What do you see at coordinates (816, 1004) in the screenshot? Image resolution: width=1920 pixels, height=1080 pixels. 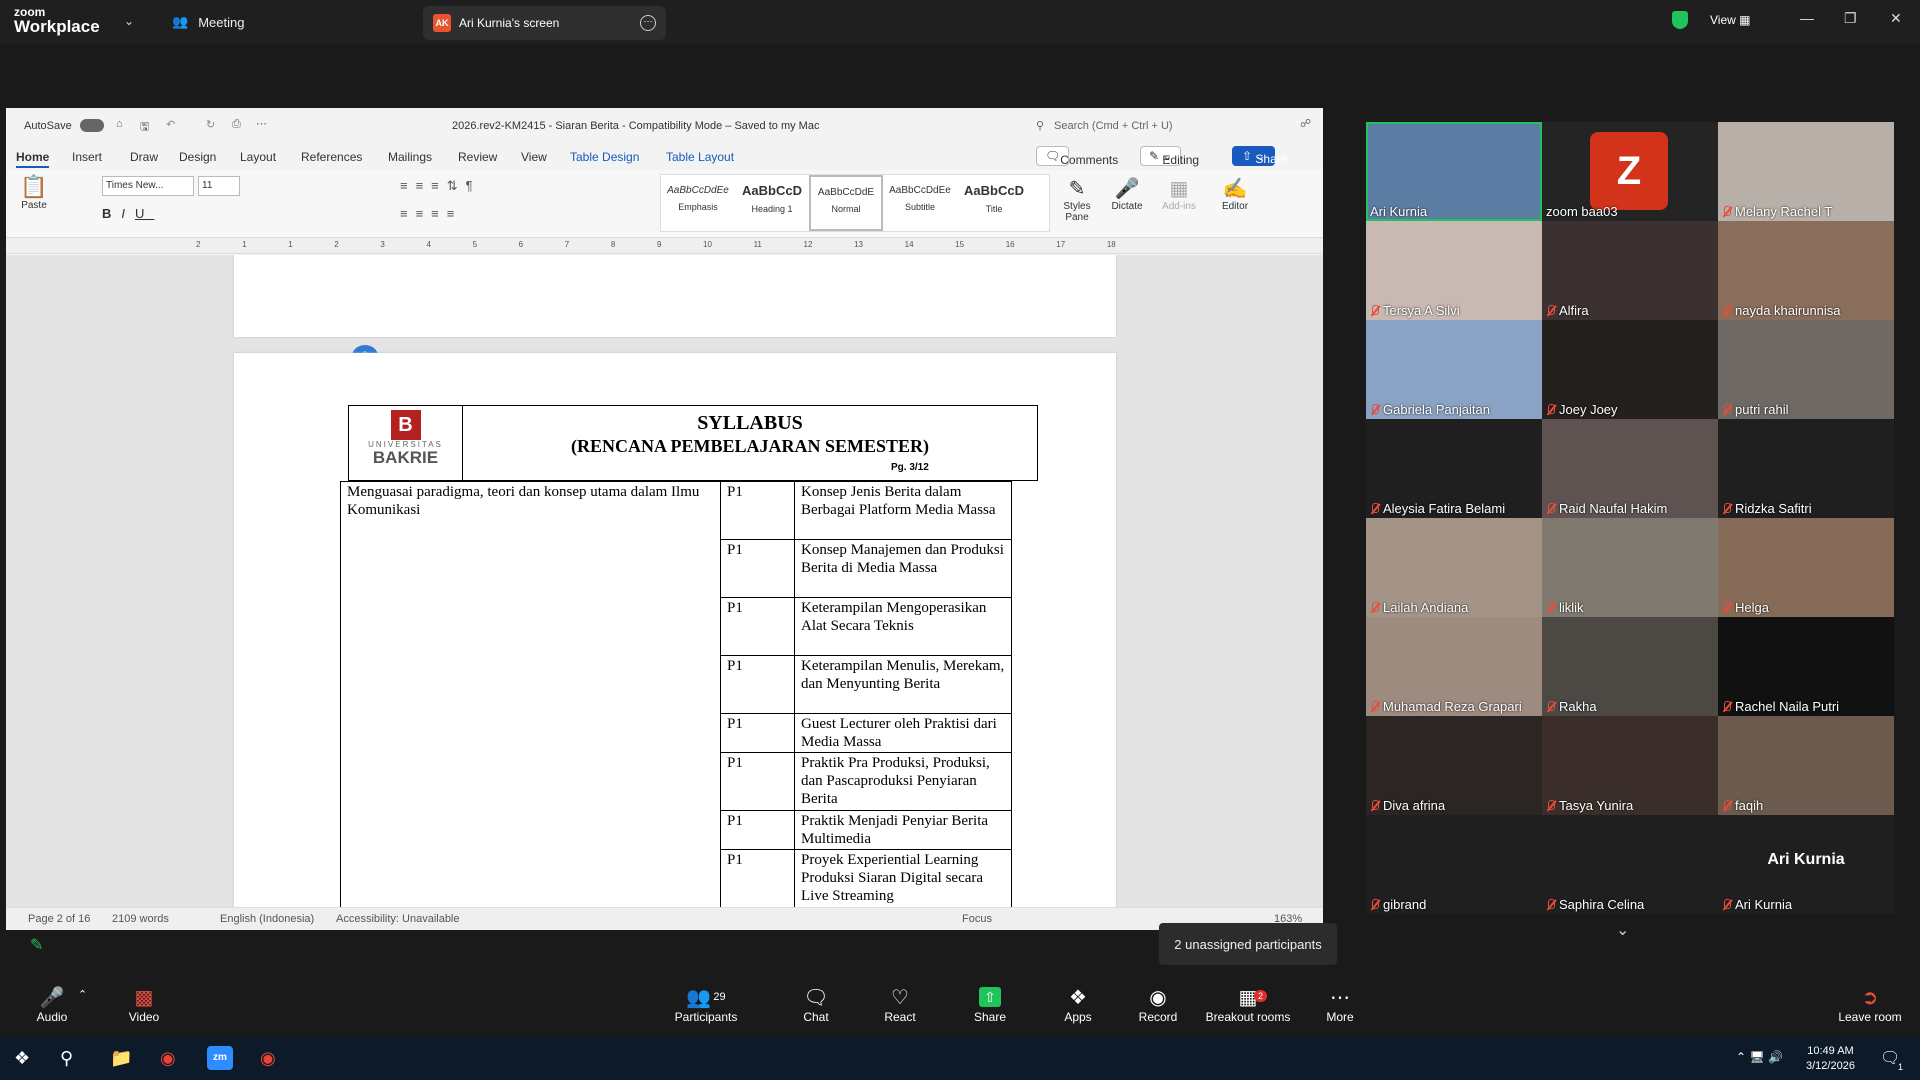 I see `chat-button: 🗨 Chat` at bounding box center [816, 1004].